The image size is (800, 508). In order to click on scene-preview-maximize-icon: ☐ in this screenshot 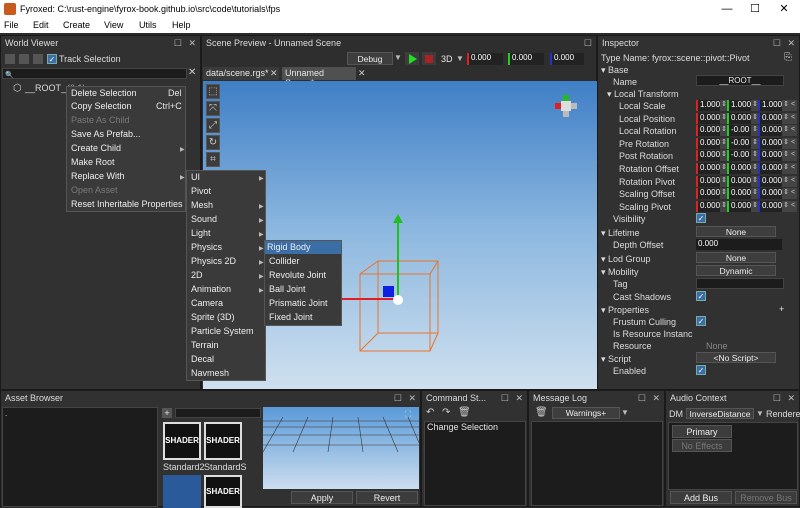, I will do `click(588, 43)`.